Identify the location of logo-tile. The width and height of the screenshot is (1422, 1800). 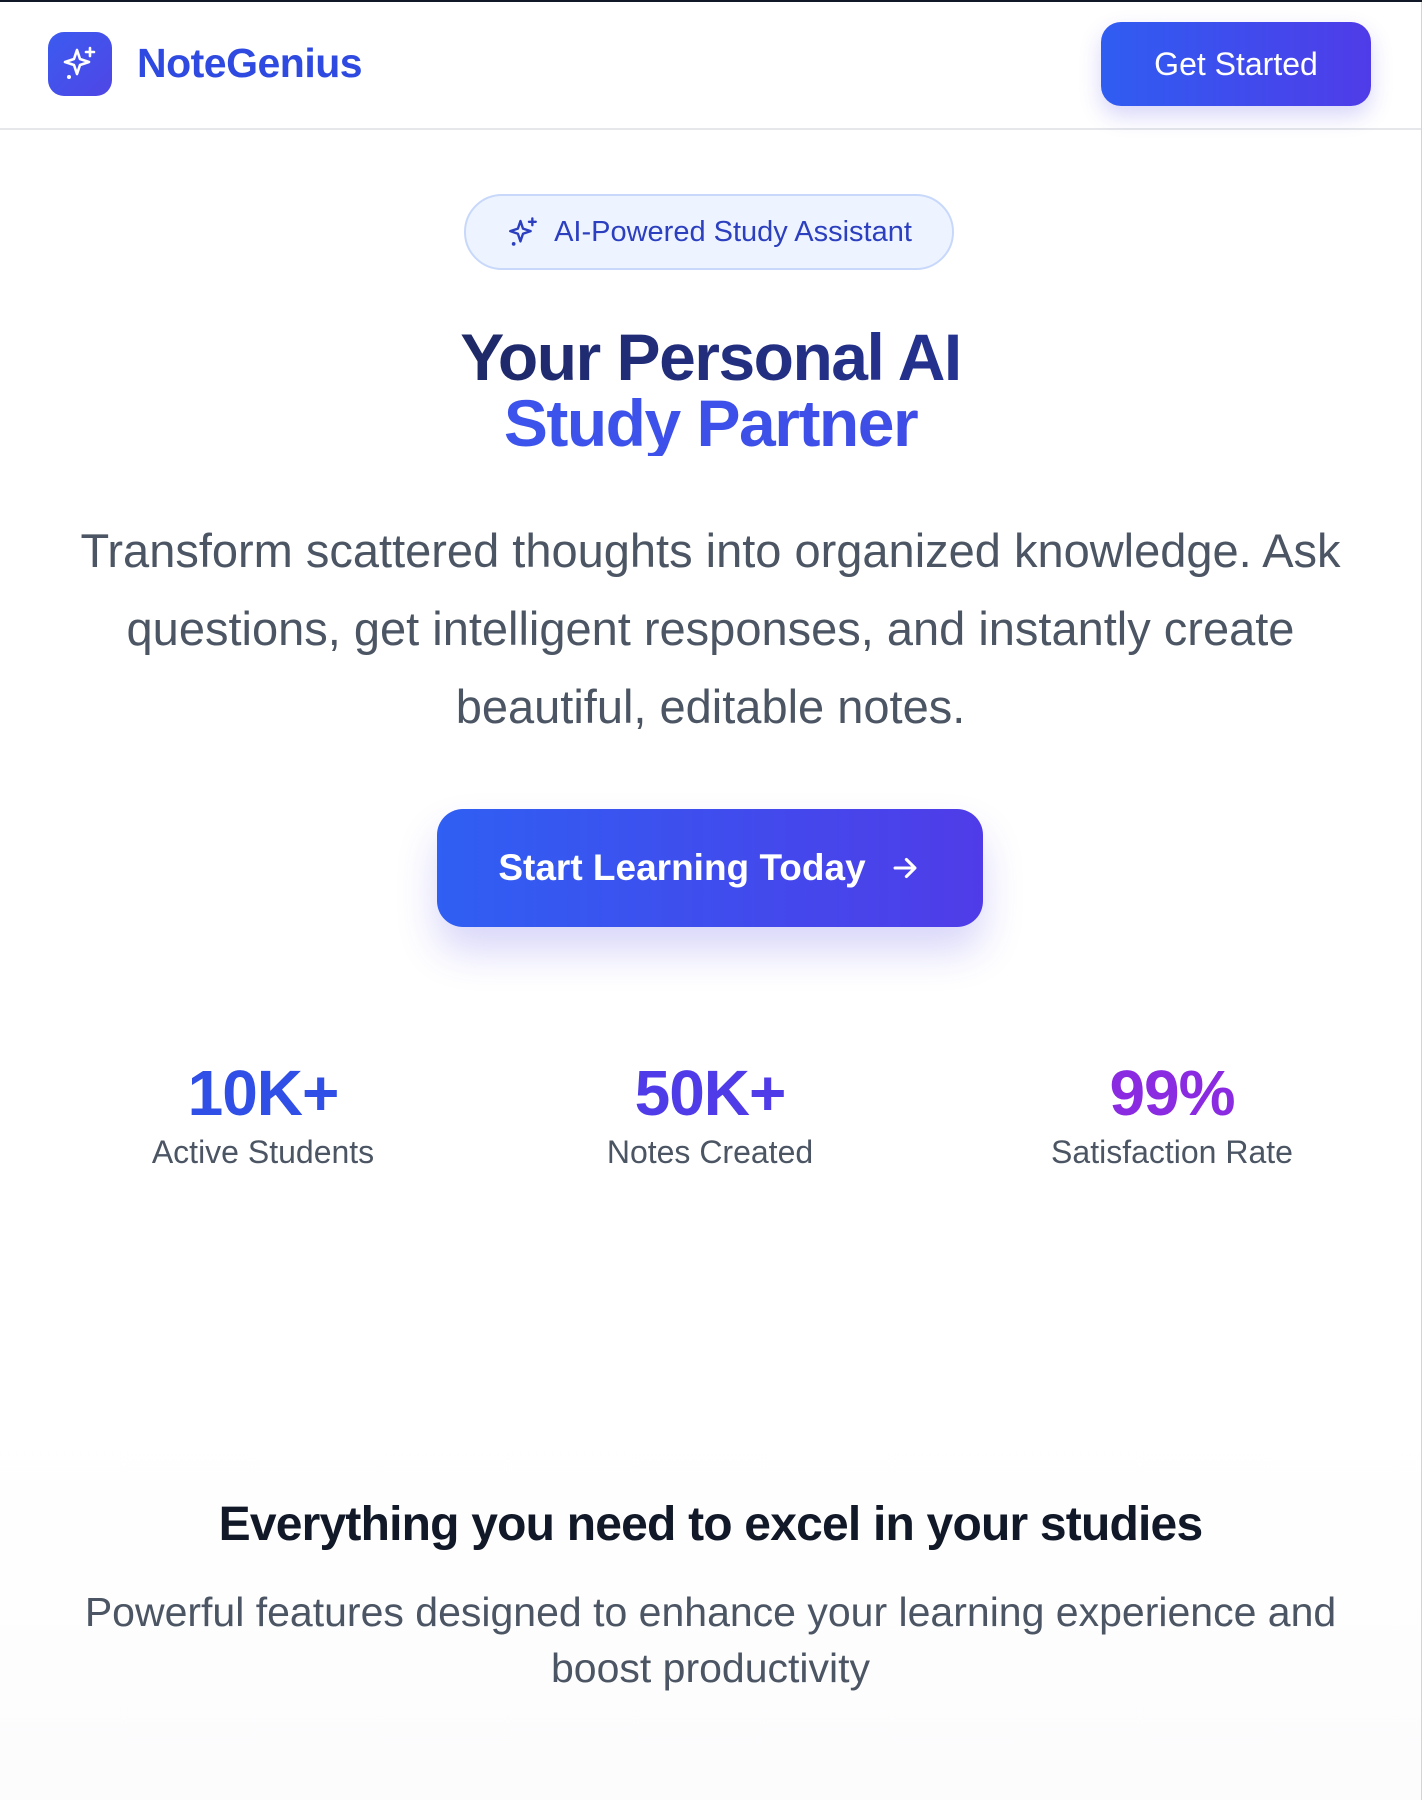
(80, 64).